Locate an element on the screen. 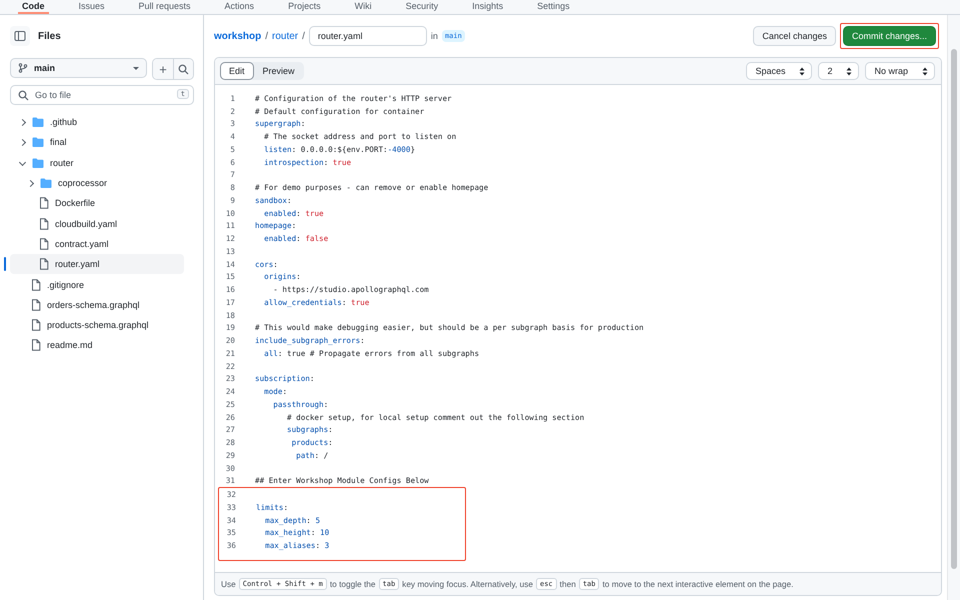 The width and height of the screenshot is (960, 600). tree-item: .gitignore is located at coordinates (97, 284).